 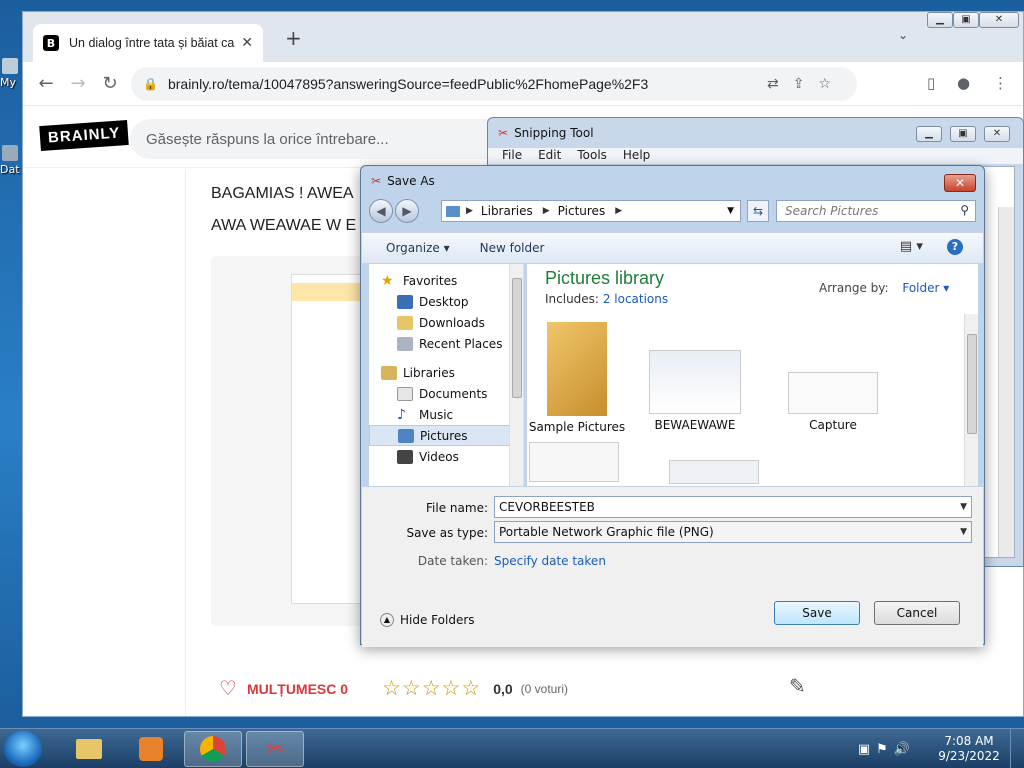 What do you see at coordinates (925, 288) in the screenshot?
I see `arrange-dropdown: Folder ▾` at bounding box center [925, 288].